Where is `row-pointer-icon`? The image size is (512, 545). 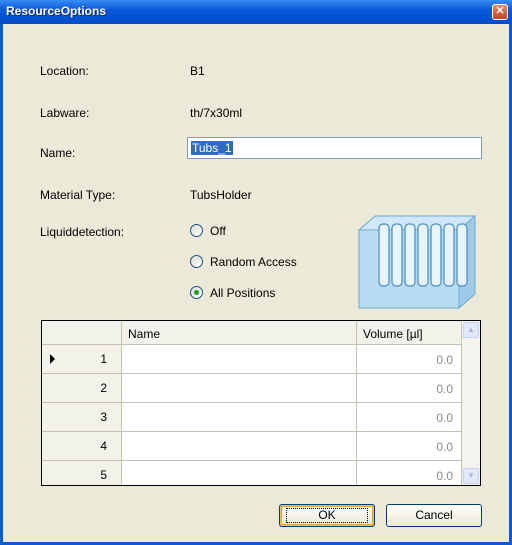
row-pointer-icon is located at coordinates (52, 359).